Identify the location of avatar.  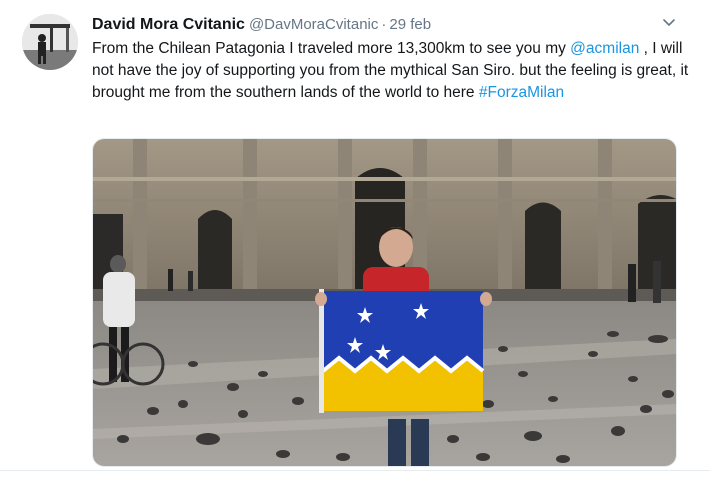
(50, 42).